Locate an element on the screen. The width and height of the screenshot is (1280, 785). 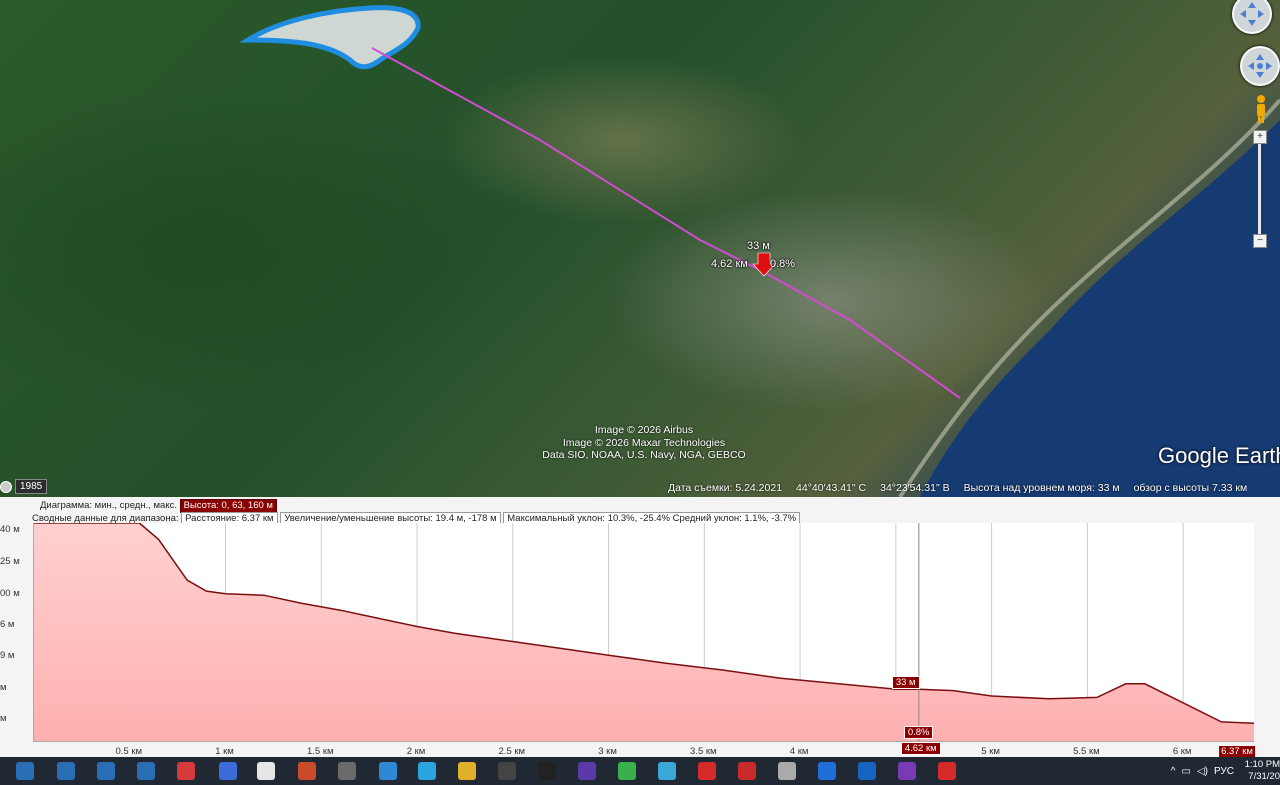
move-arrows-icon is located at coordinates (1260, 66).